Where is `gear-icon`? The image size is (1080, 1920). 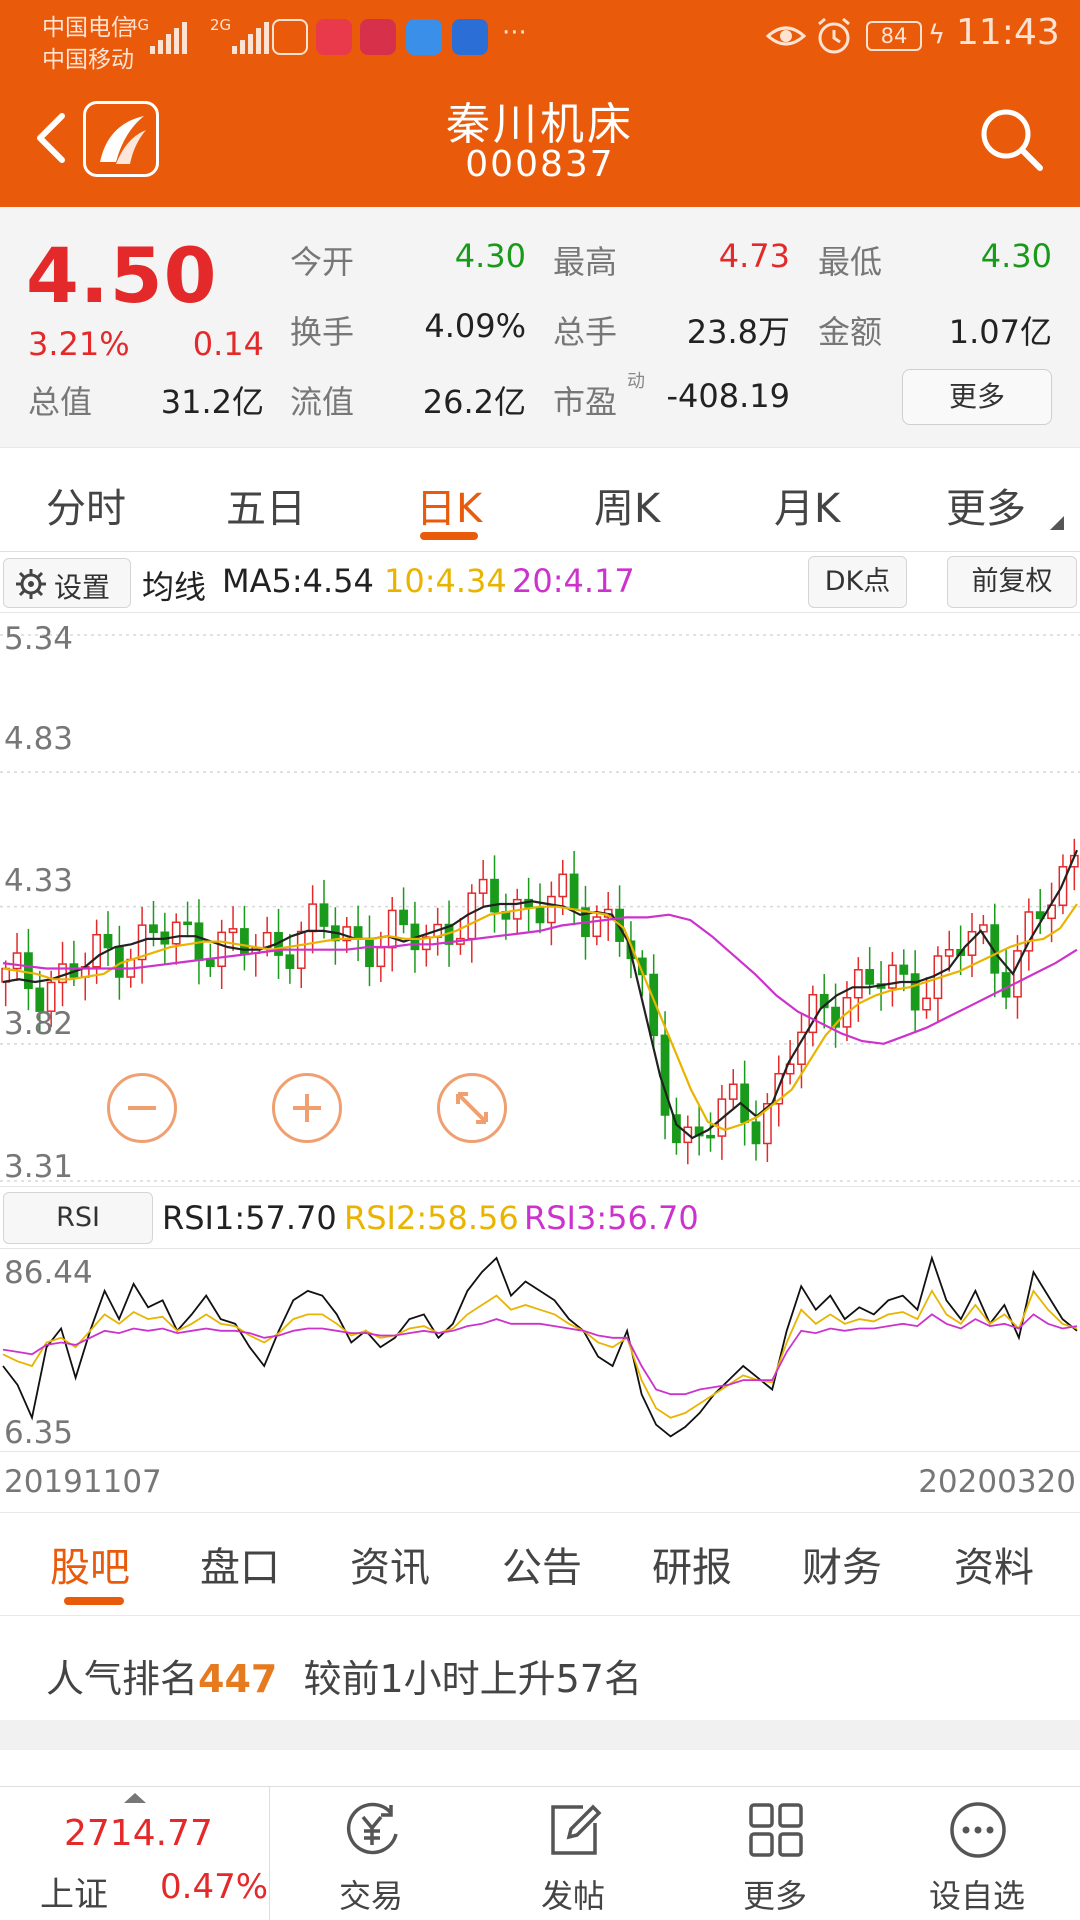
gear-icon is located at coordinates (31, 584).